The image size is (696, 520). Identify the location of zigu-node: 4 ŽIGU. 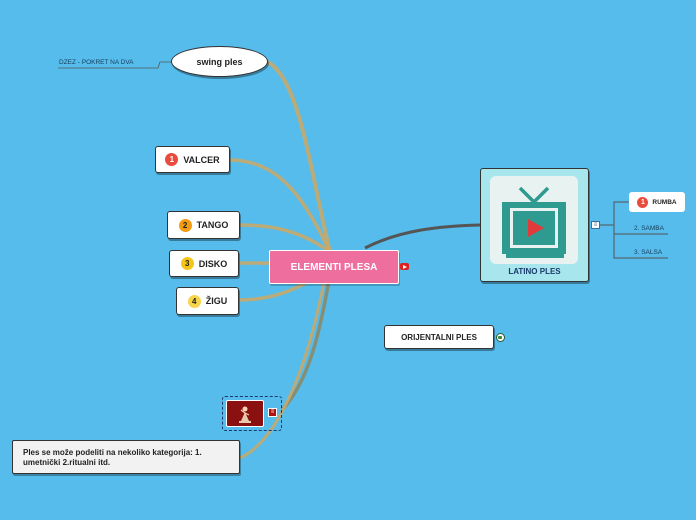
(207, 301).